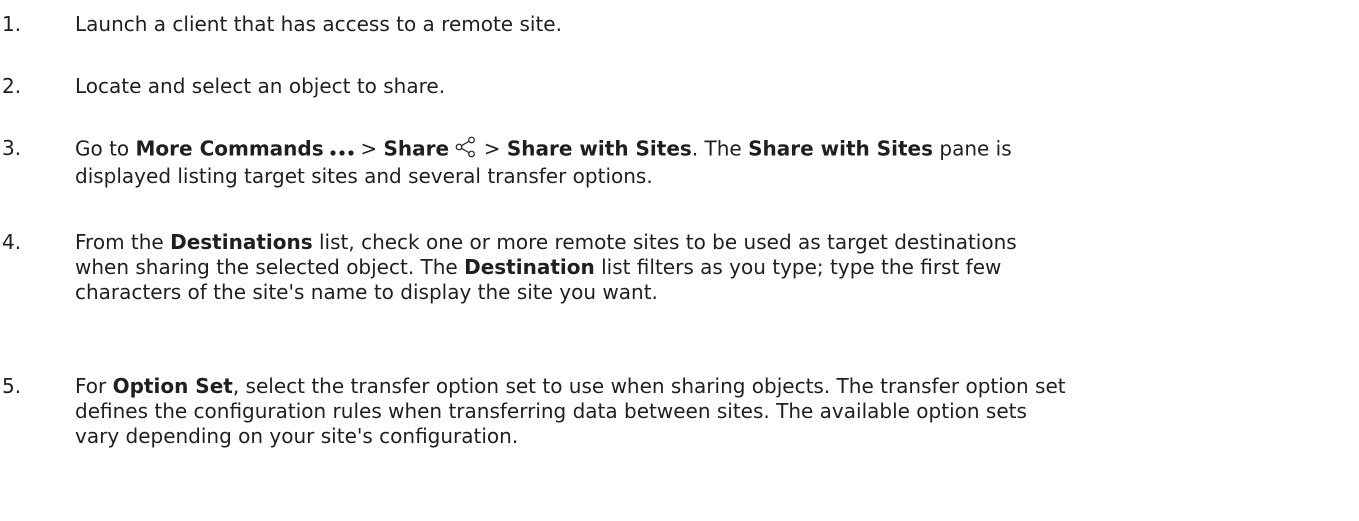 The image size is (1359, 521). What do you see at coordinates (342, 150) in the screenshot?
I see `more-commands-icon` at bounding box center [342, 150].